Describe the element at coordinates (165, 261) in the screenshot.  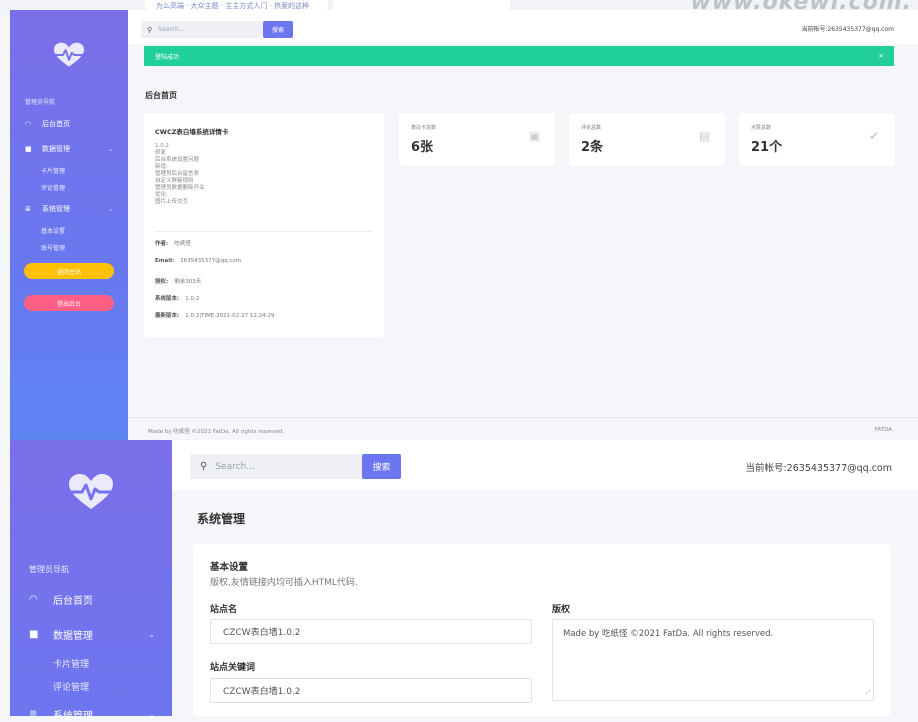
I see `info-label: Email:` at that location.